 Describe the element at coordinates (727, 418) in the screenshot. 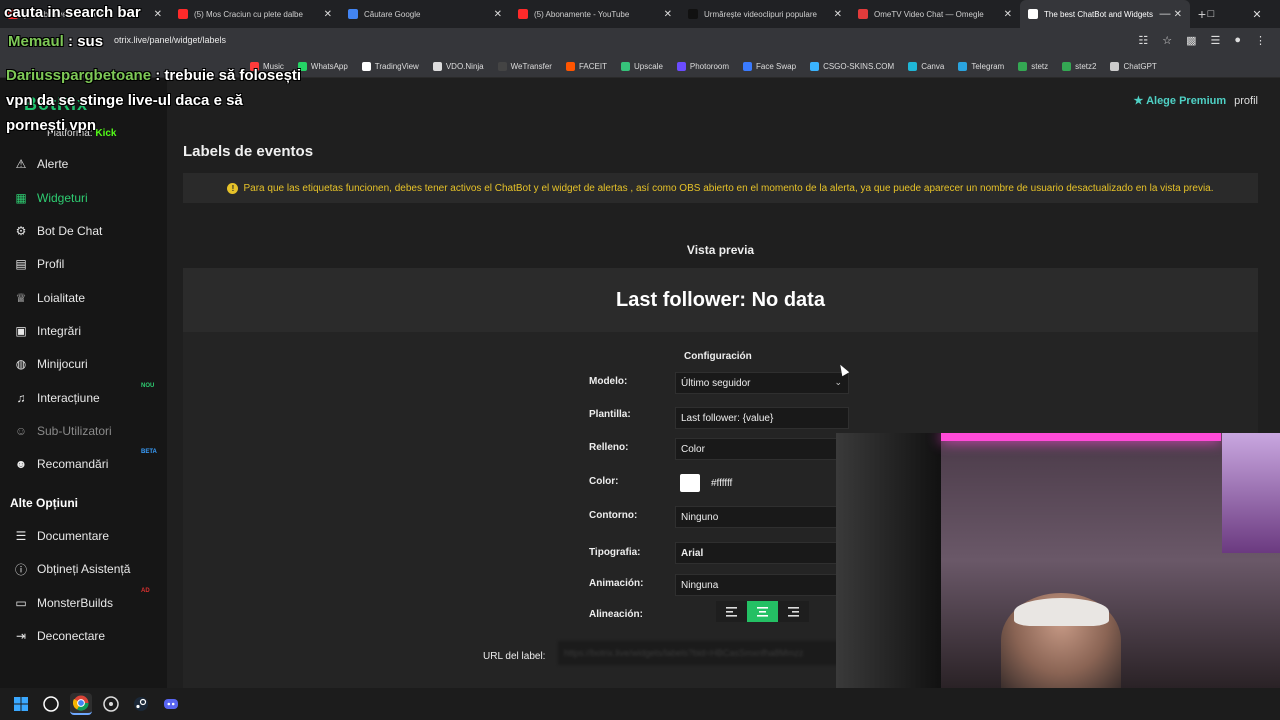

I see `plantilla-value: Last follower: {value}` at that location.